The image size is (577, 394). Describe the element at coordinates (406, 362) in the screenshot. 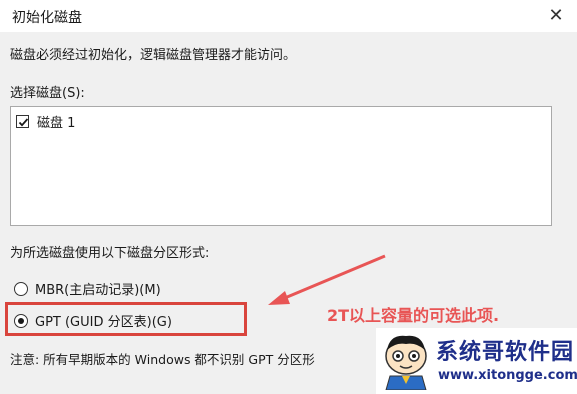

I see `watermark-mascot-icon` at that location.